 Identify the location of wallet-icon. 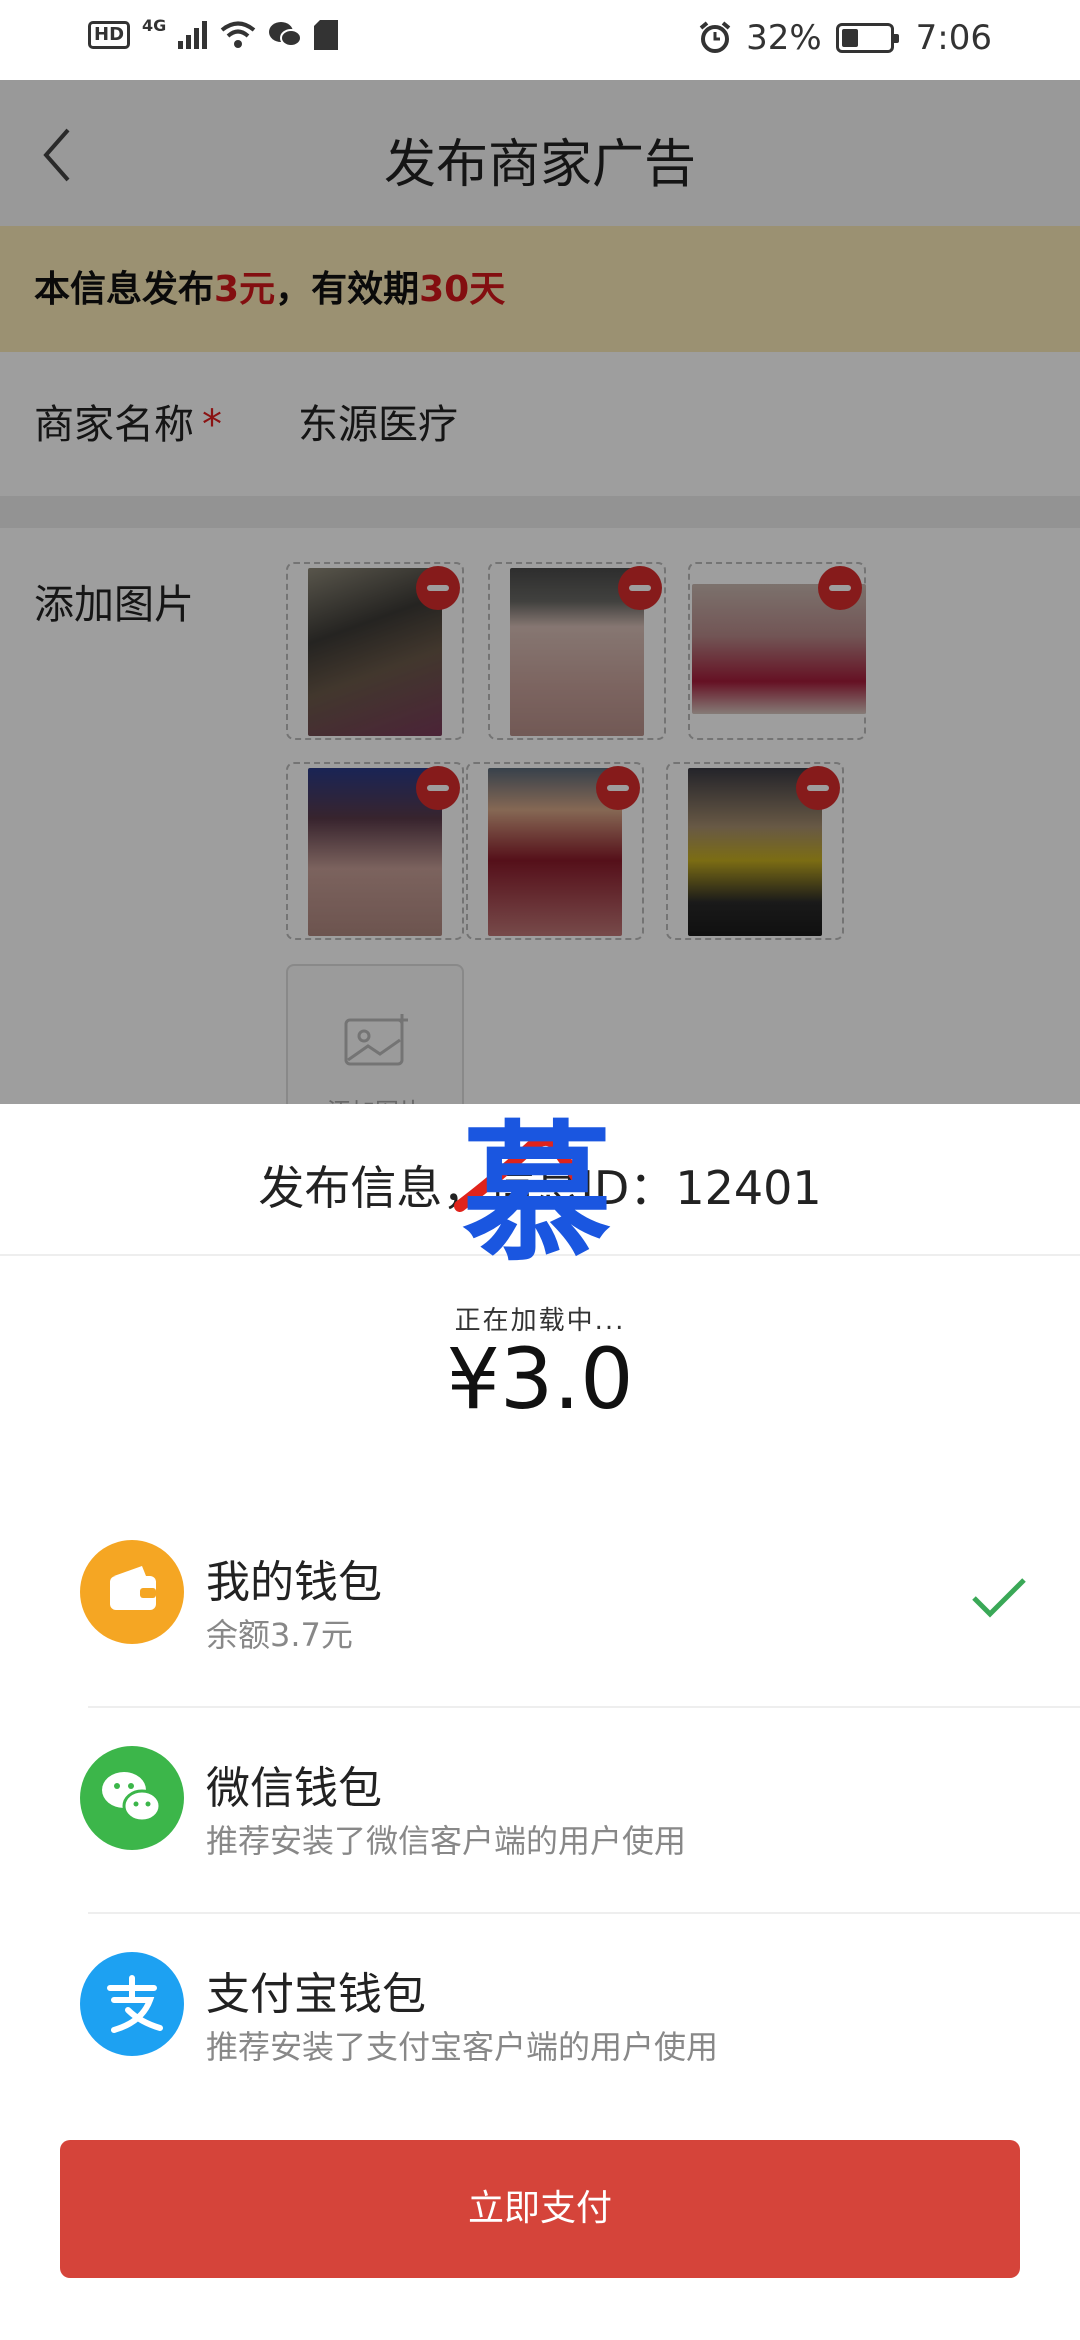
(132, 1592).